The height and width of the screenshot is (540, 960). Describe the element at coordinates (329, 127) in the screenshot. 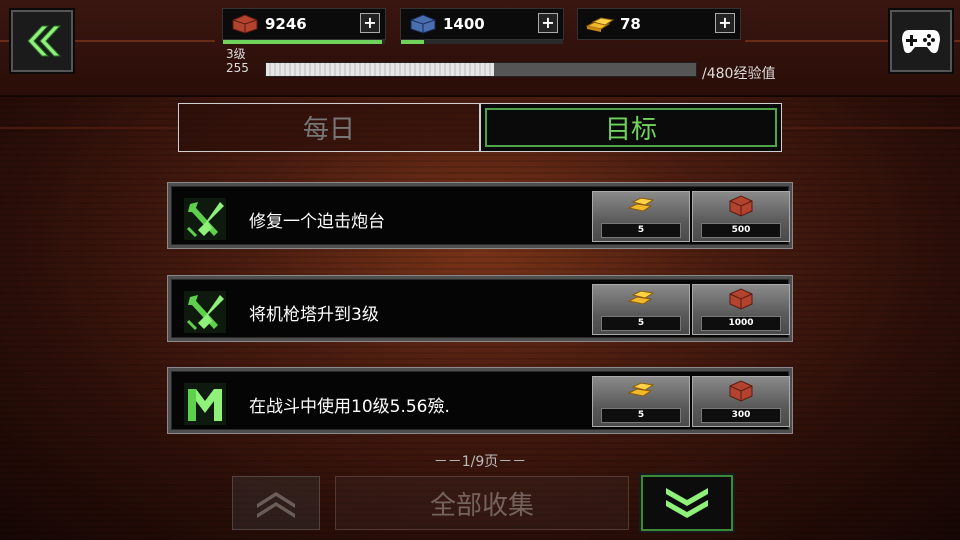

I see `tab-daily: 每日` at that location.